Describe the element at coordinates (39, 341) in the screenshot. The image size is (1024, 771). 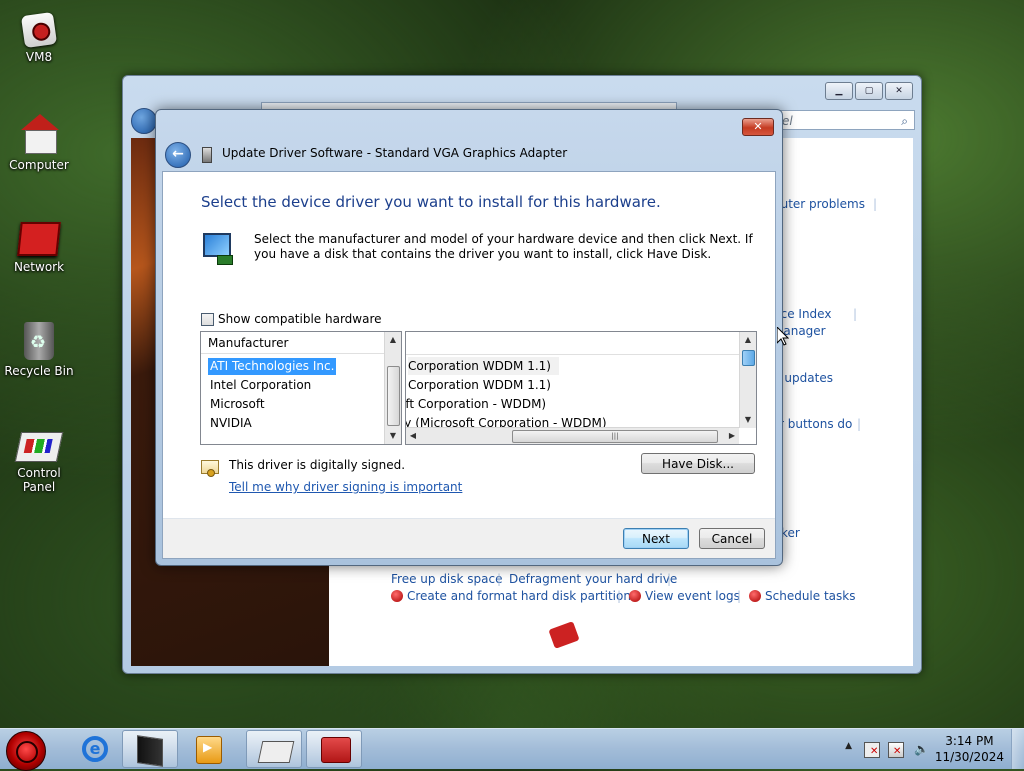
I see `recycle-bin-icon` at that location.